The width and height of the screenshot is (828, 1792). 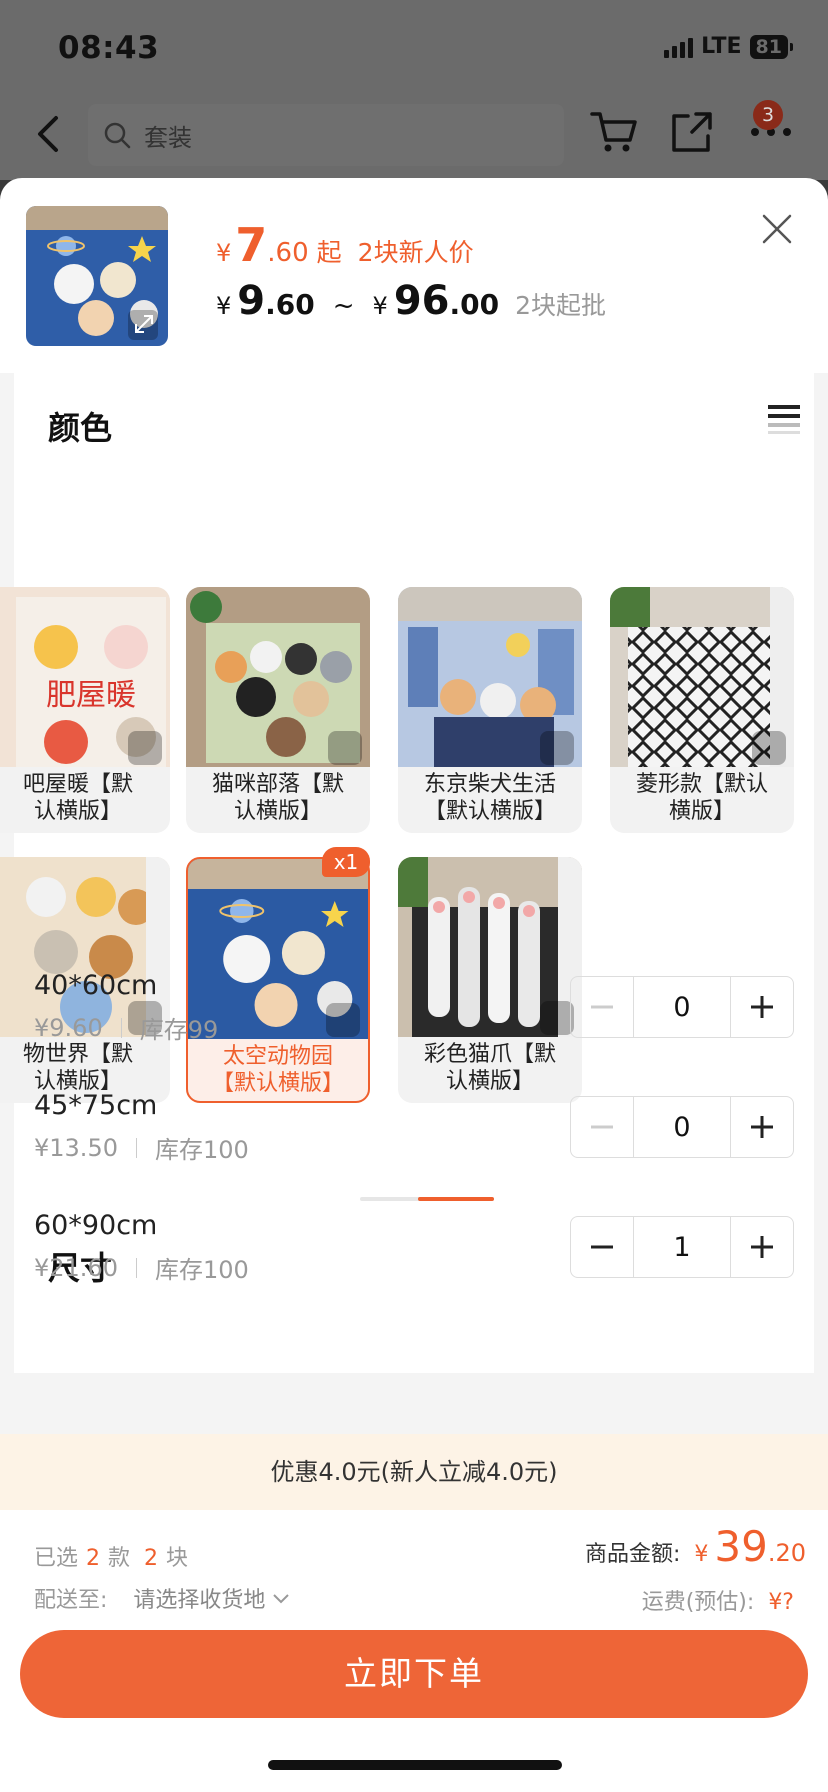 What do you see at coordinates (91, 695) in the screenshot?
I see `svg-text: 肥屋暖` at bounding box center [91, 695].